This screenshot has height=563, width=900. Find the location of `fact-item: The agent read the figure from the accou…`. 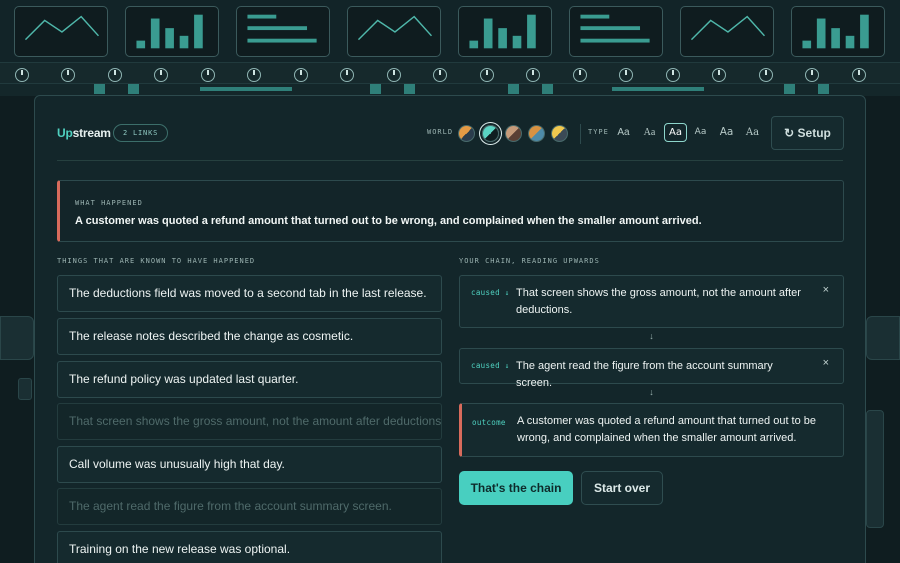

fact-item: The agent read the figure from the accou… is located at coordinates (249, 506).